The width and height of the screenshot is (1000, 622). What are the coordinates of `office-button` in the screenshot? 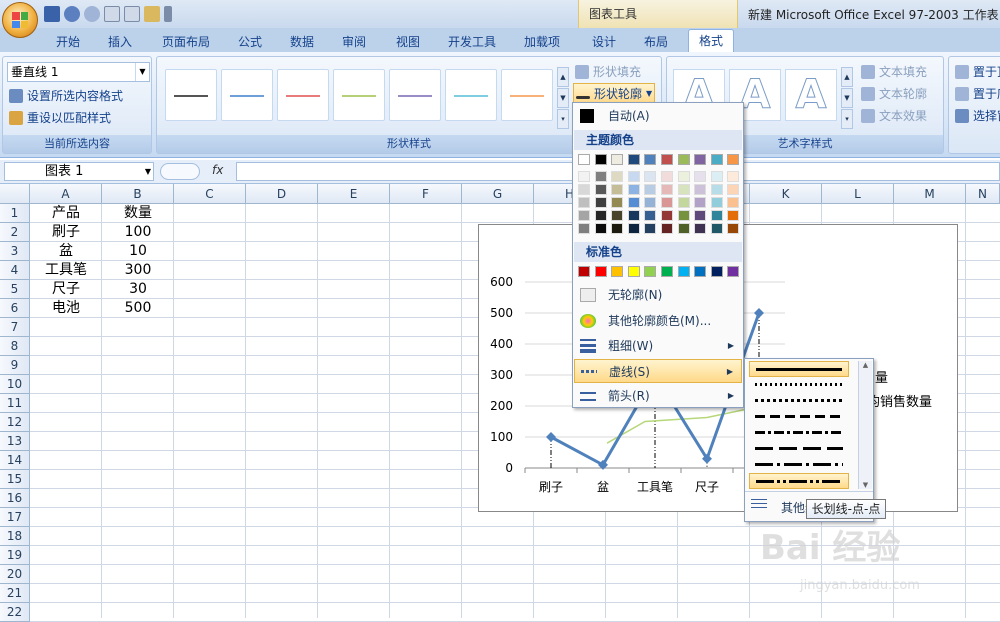 It's located at (20, 20).